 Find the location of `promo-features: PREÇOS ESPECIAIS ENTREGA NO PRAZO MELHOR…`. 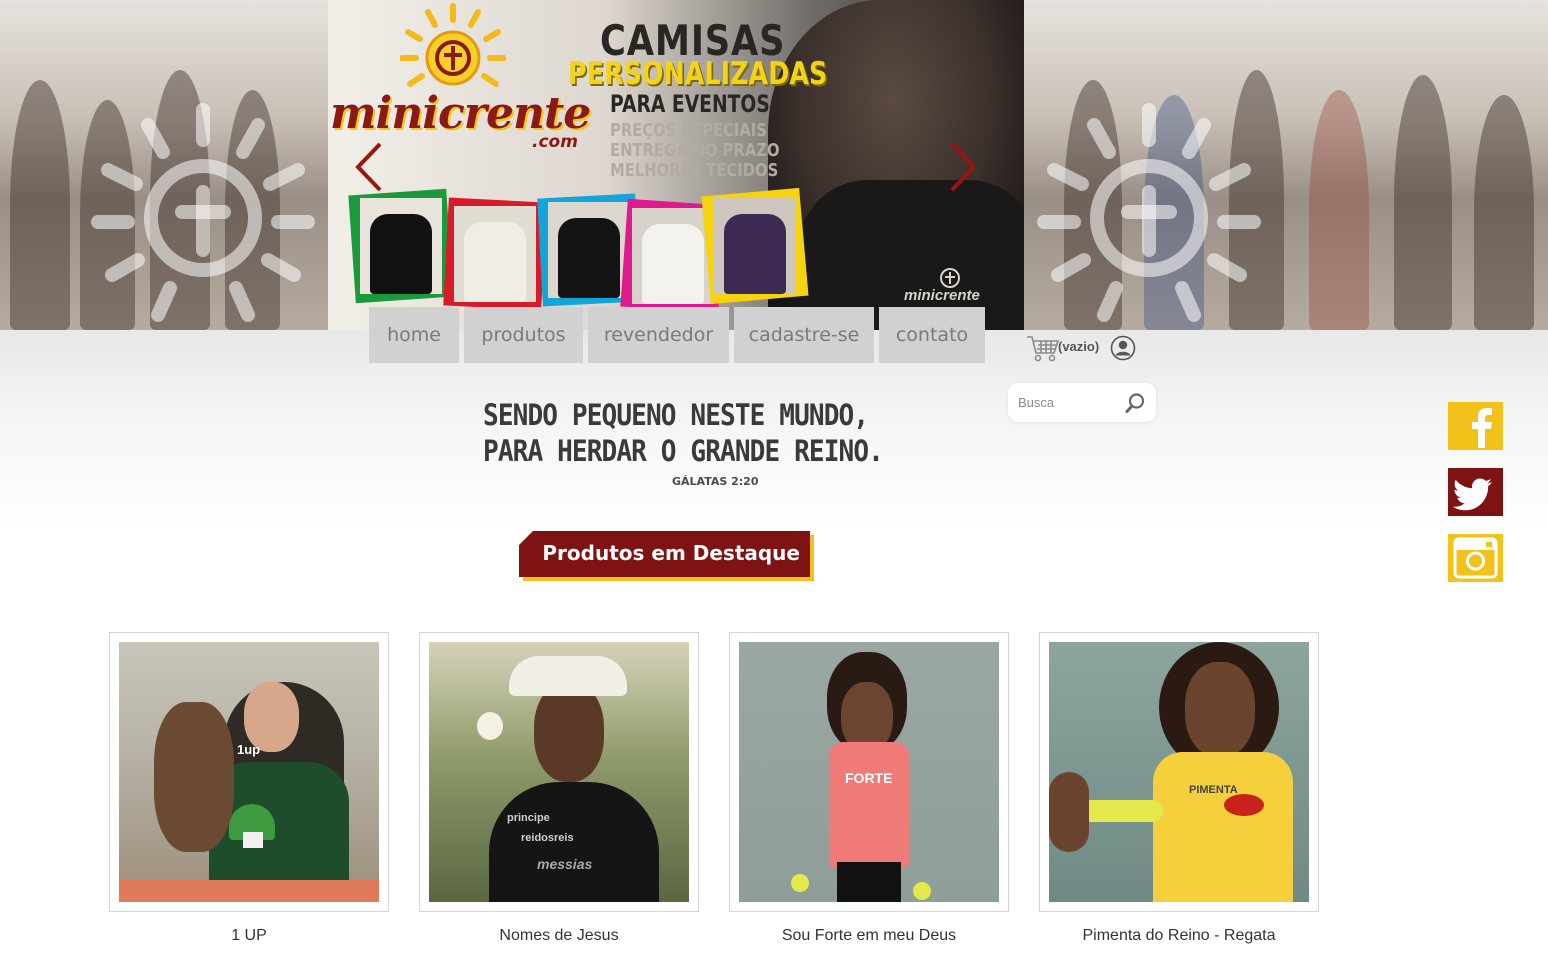

promo-features: PREÇOS ESPECIAIS ENTREGA NO PRAZO MELHOR… is located at coordinates (695, 151).